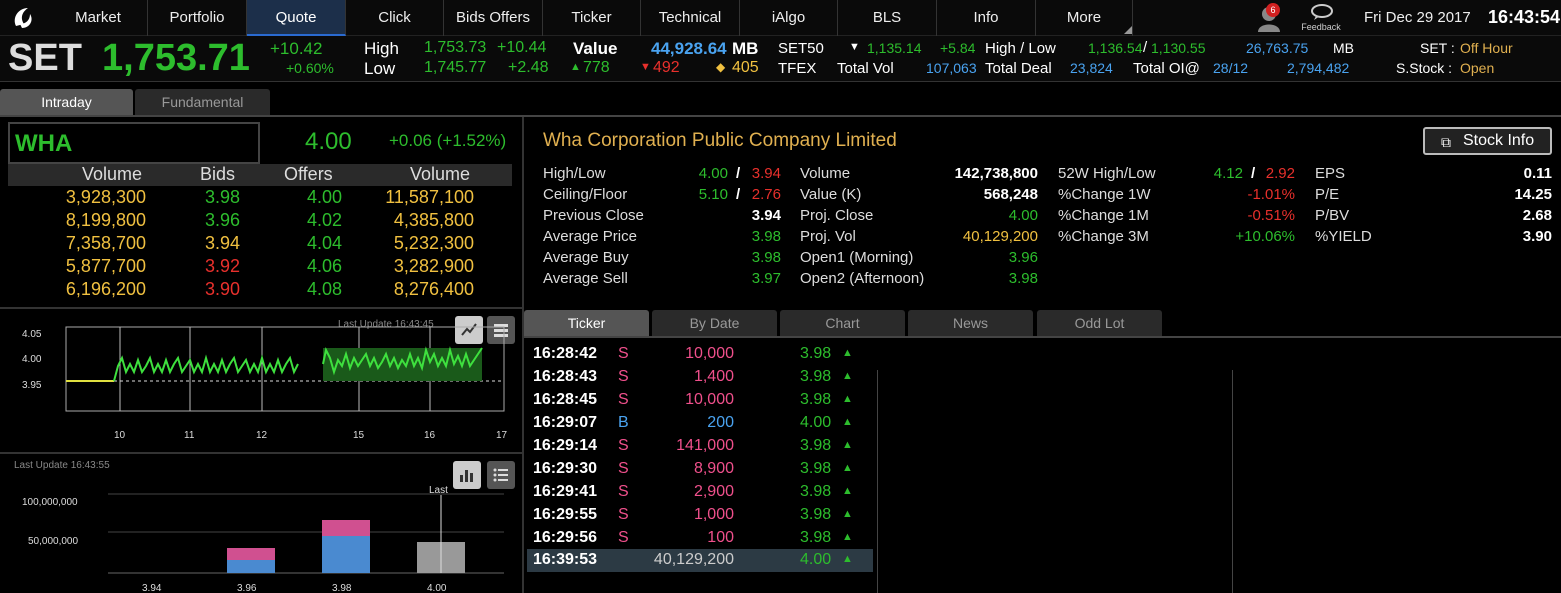  Describe the element at coordinates (575, 67) in the screenshot. I see `up-arrow-icon: ▲` at that location.